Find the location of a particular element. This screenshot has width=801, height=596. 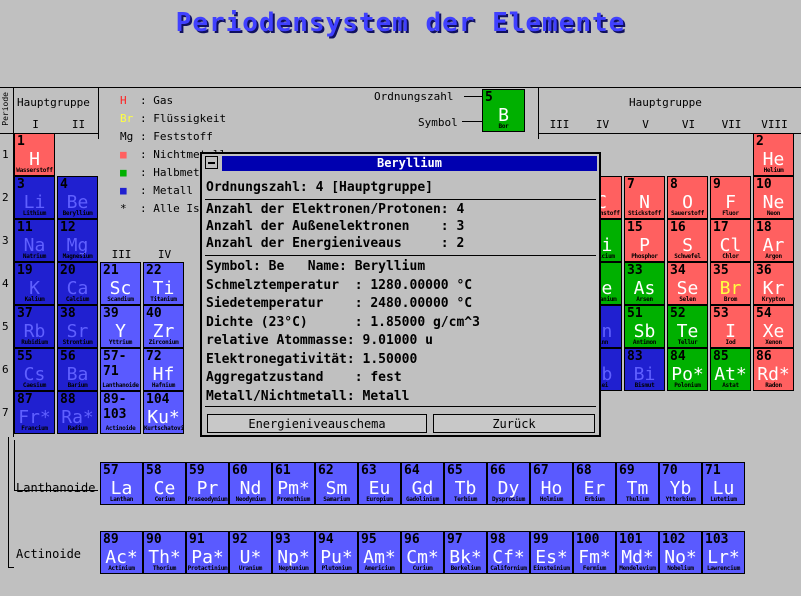

element-cell: 3 Li Lithium is located at coordinates (34, 197).